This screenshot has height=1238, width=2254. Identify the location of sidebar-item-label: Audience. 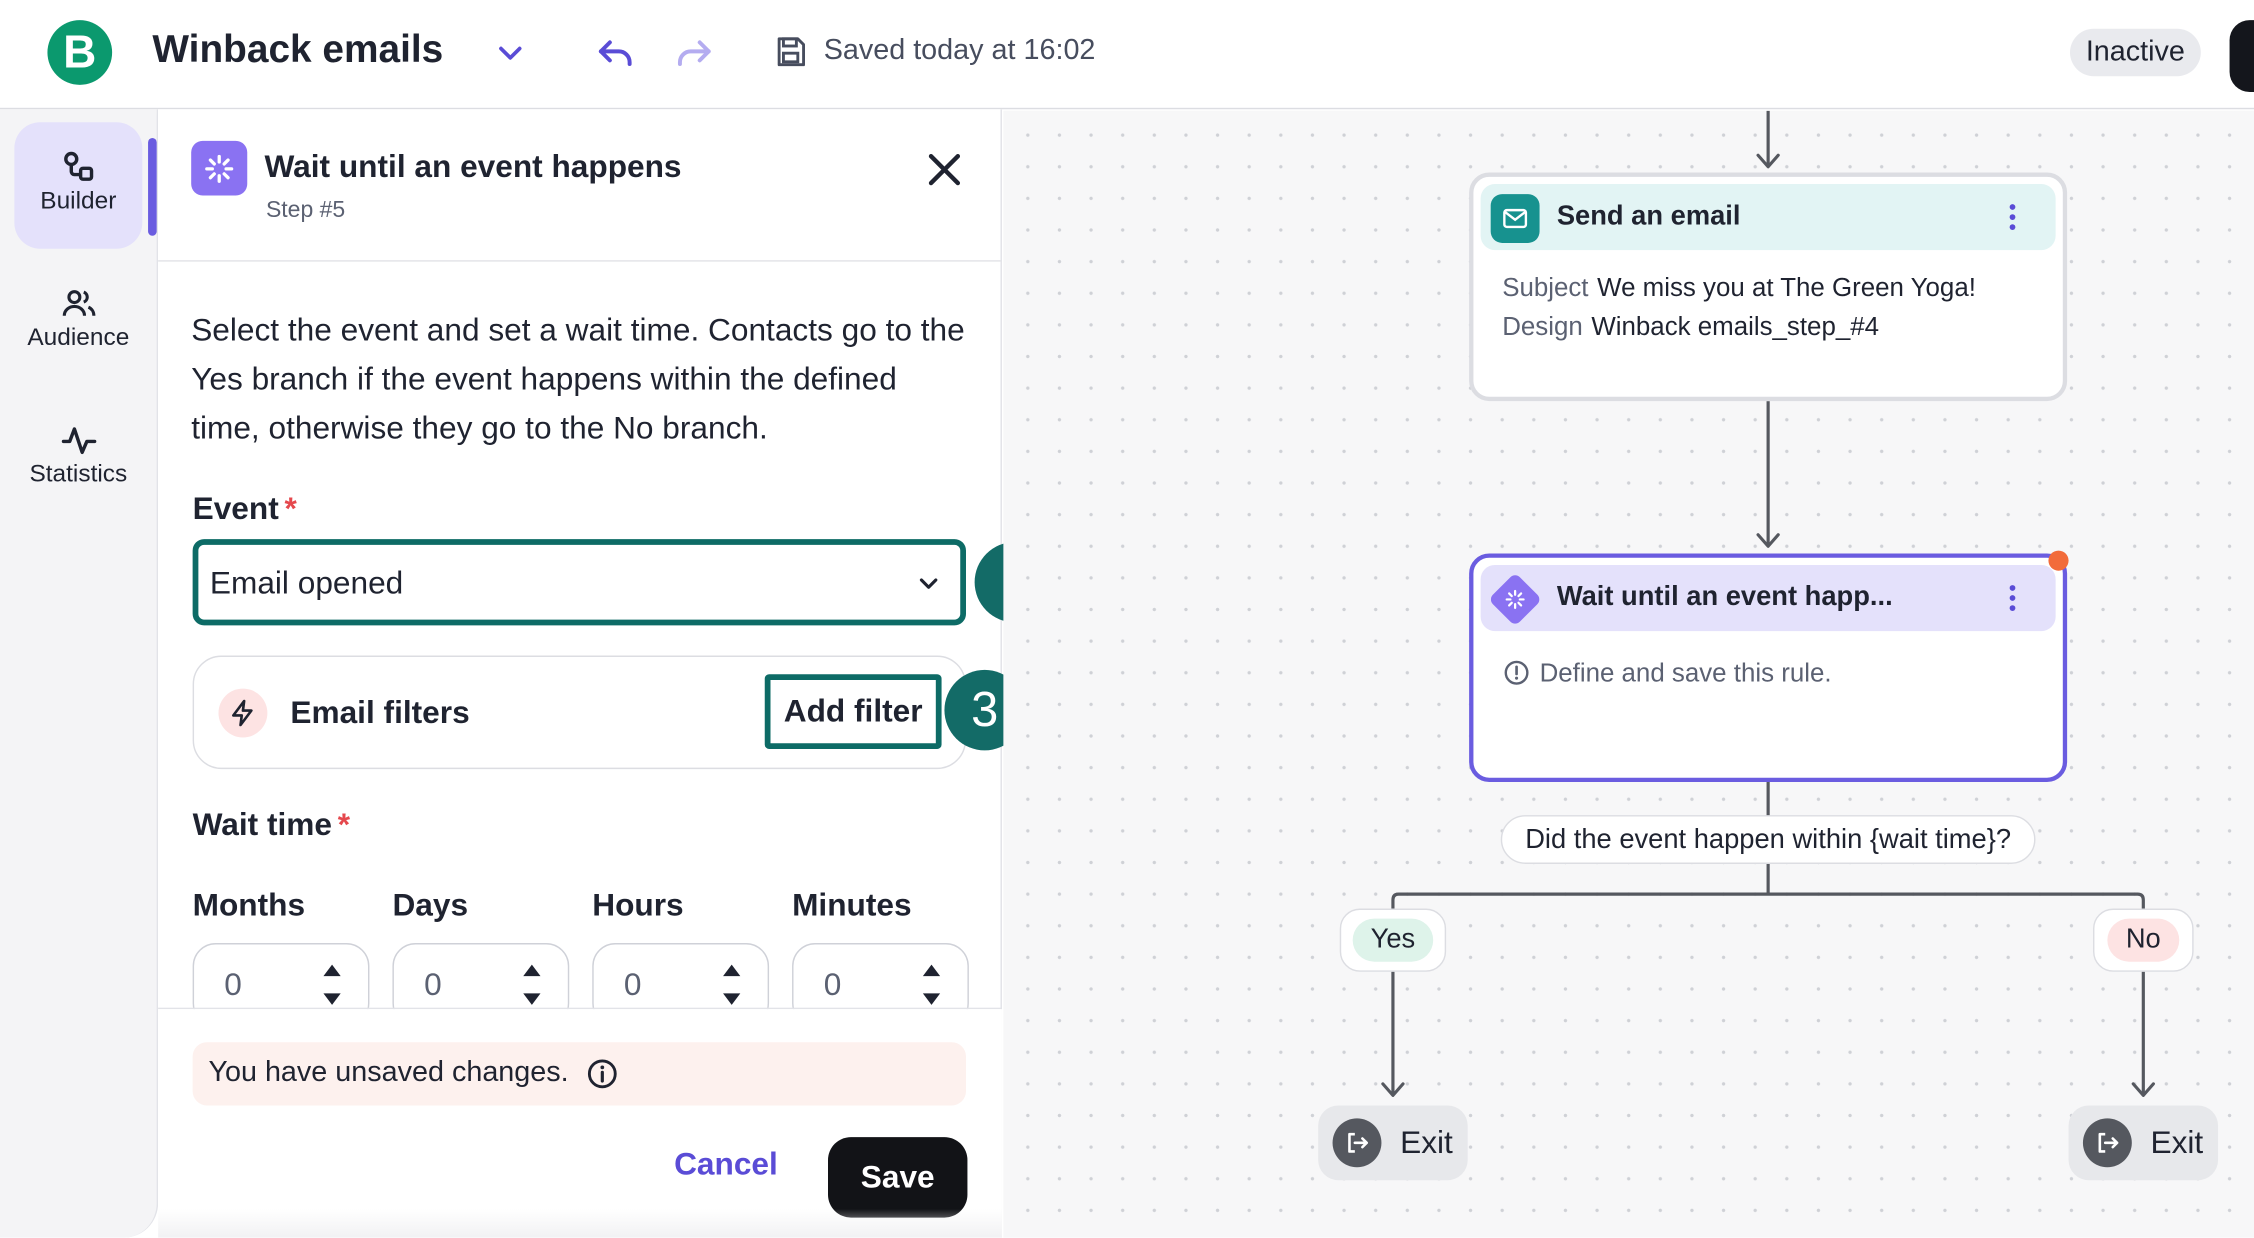
(78, 337).